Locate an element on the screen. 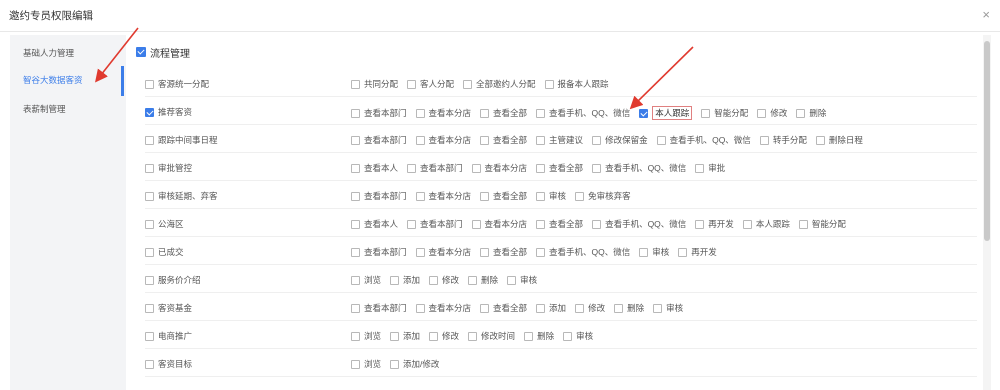 The image size is (1000, 390). permission-option: 修改保留金 is located at coordinates (620, 140).